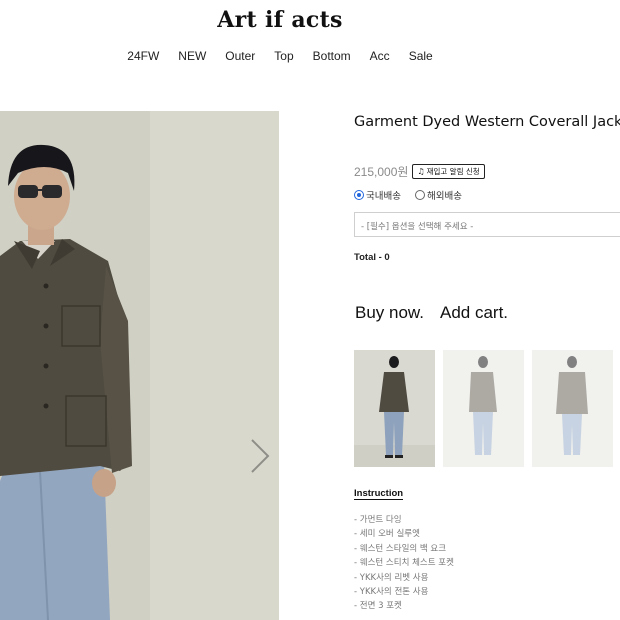 The height and width of the screenshot is (620, 620). What do you see at coordinates (421, 56) in the screenshot?
I see `nav-item-sale: Sale` at bounding box center [421, 56].